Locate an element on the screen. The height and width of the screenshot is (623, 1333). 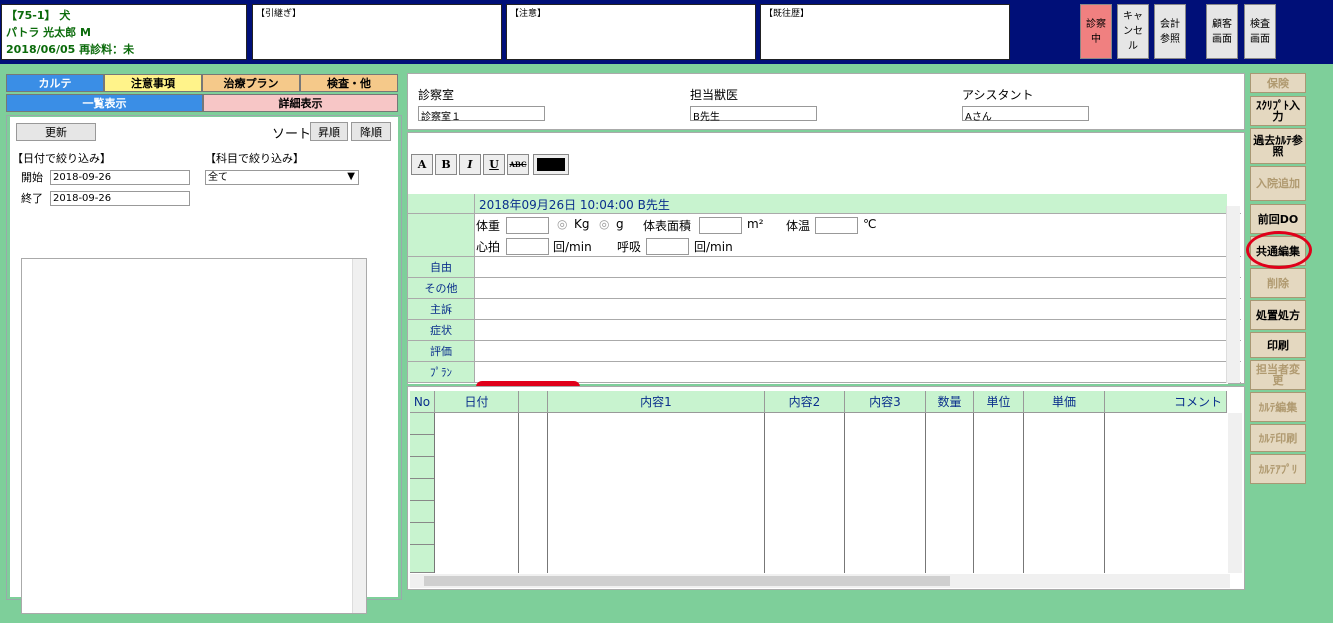
row-symptom: 症状 is located at coordinates (824, 330).